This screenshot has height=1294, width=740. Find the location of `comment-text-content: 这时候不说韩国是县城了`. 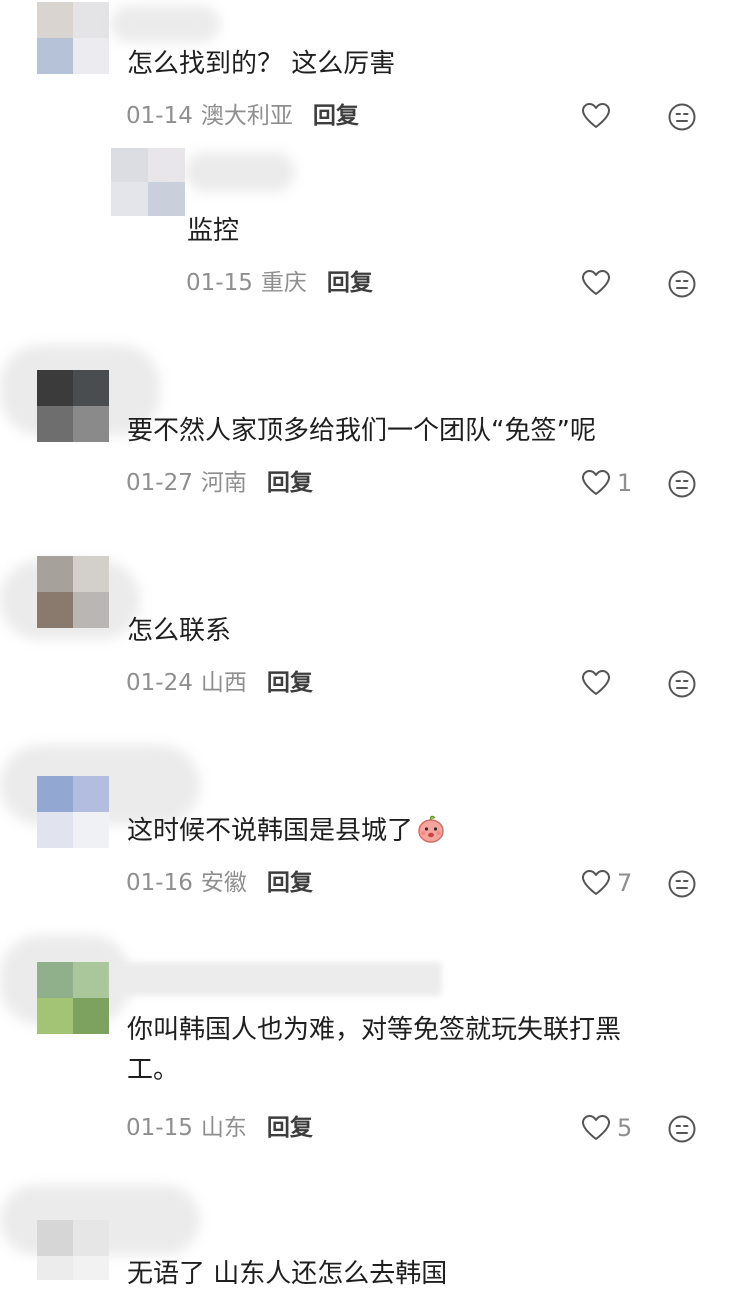

comment-text-content: 这时候不说韩国是县城了 is located at coordinates (270, 831).